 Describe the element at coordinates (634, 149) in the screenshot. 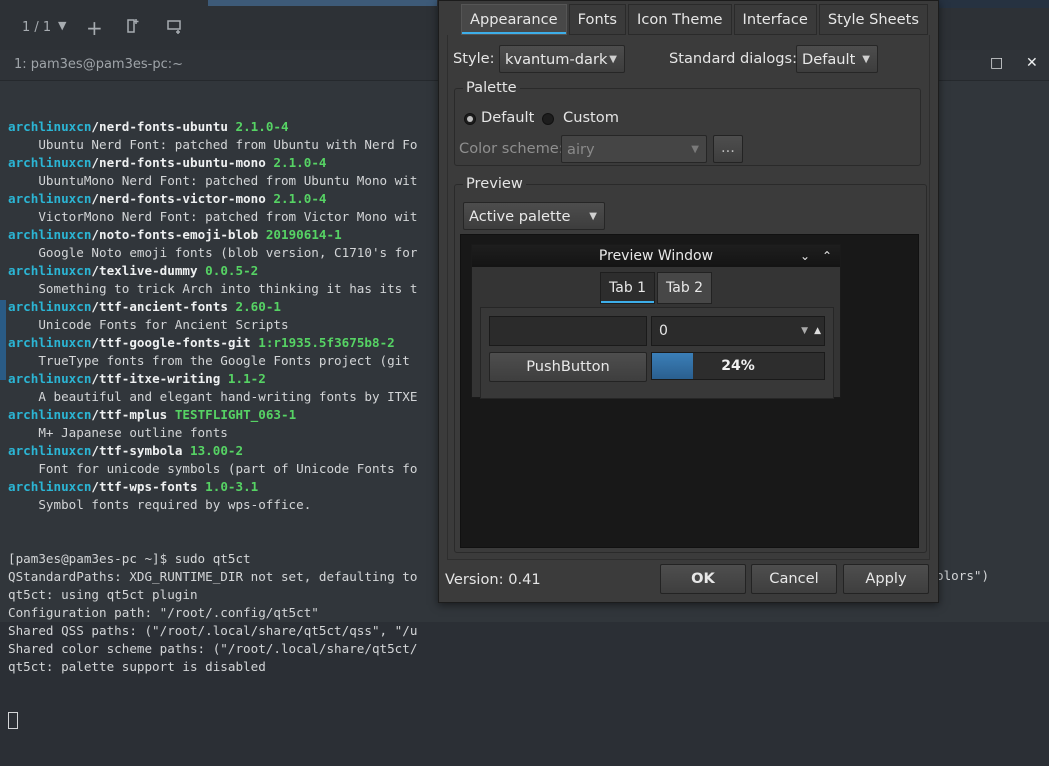

I see `color-scheme-select: airy ▼` at that location.